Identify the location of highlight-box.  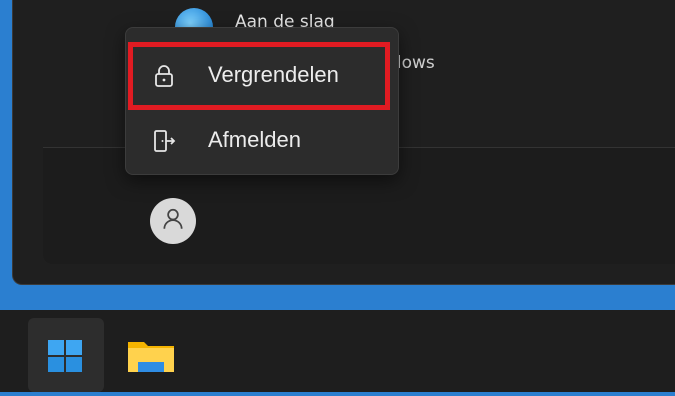
(259, 76).